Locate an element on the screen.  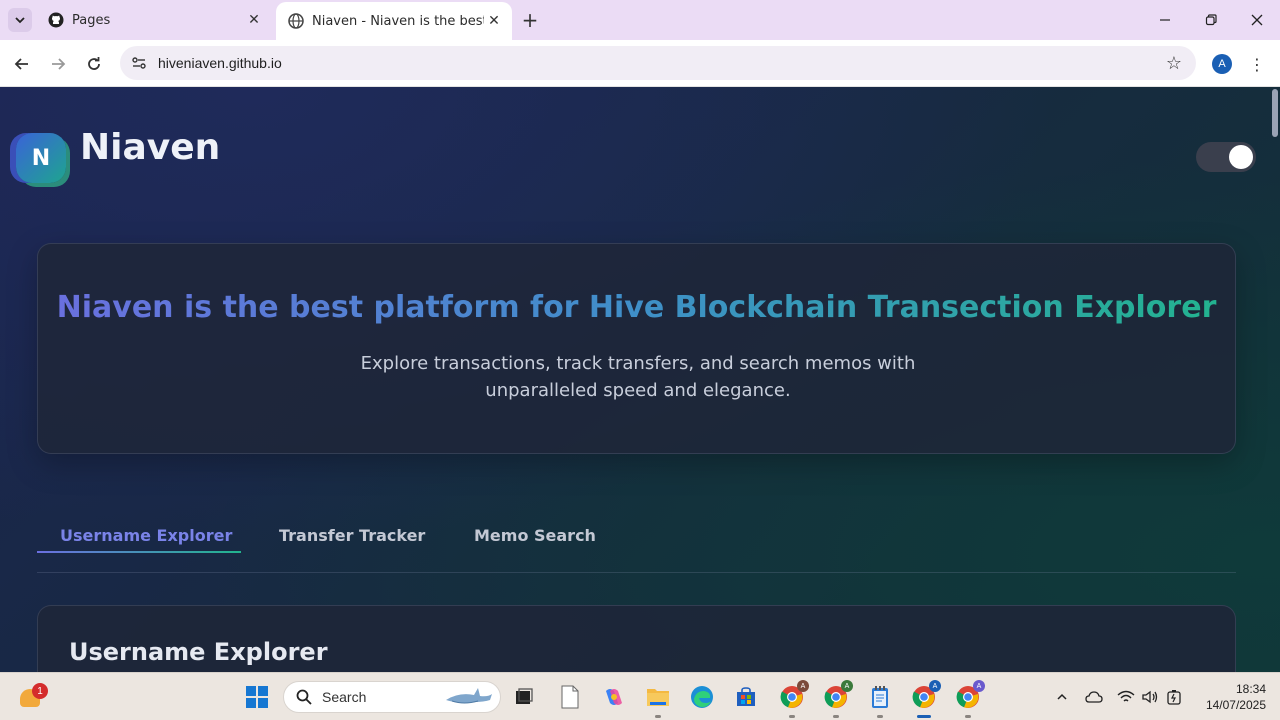
clock-date: 14/07/2025 is located at coordinates (1235, 705).